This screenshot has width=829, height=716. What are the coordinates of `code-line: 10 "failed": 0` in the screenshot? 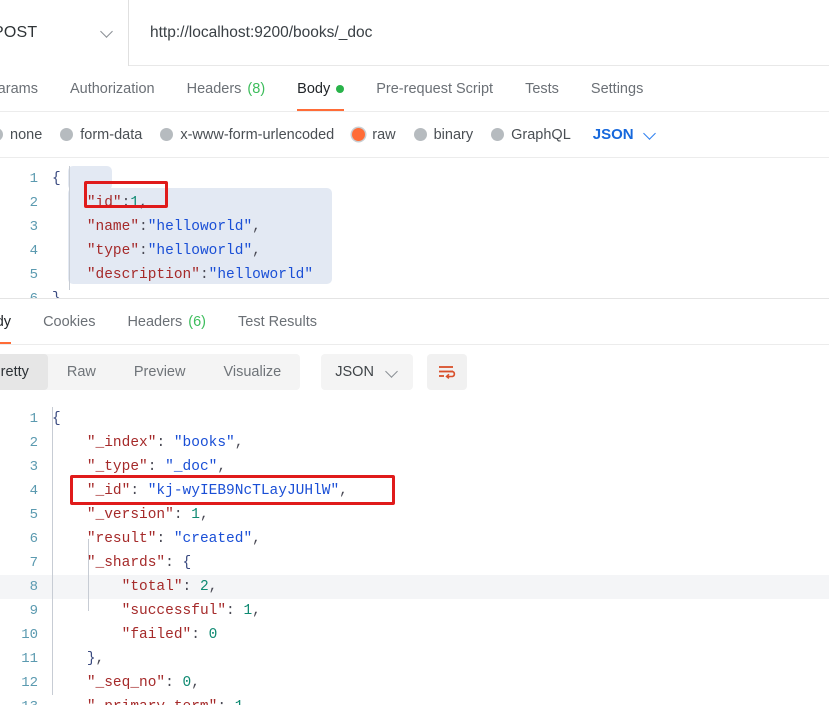 It's located at (414, 635).